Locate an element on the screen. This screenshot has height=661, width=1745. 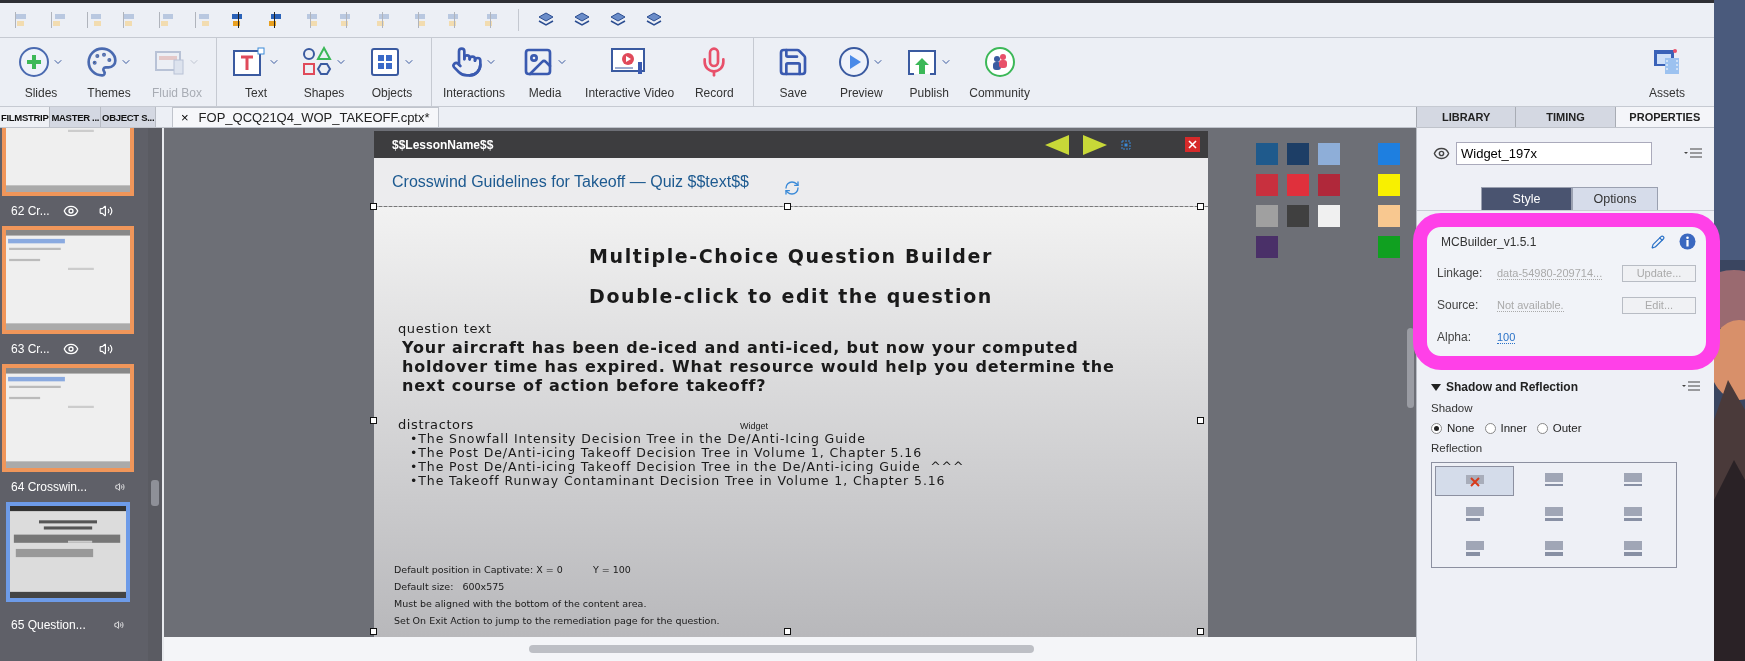
toolbar-button: Objects is located at coordinates (392, 72).